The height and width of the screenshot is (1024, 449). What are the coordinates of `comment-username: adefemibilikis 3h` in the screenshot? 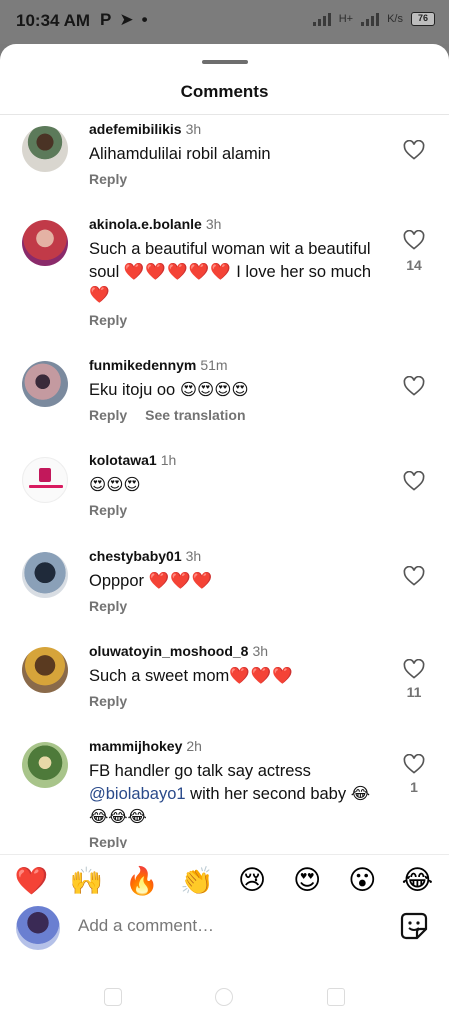 It's located at (231, 129).